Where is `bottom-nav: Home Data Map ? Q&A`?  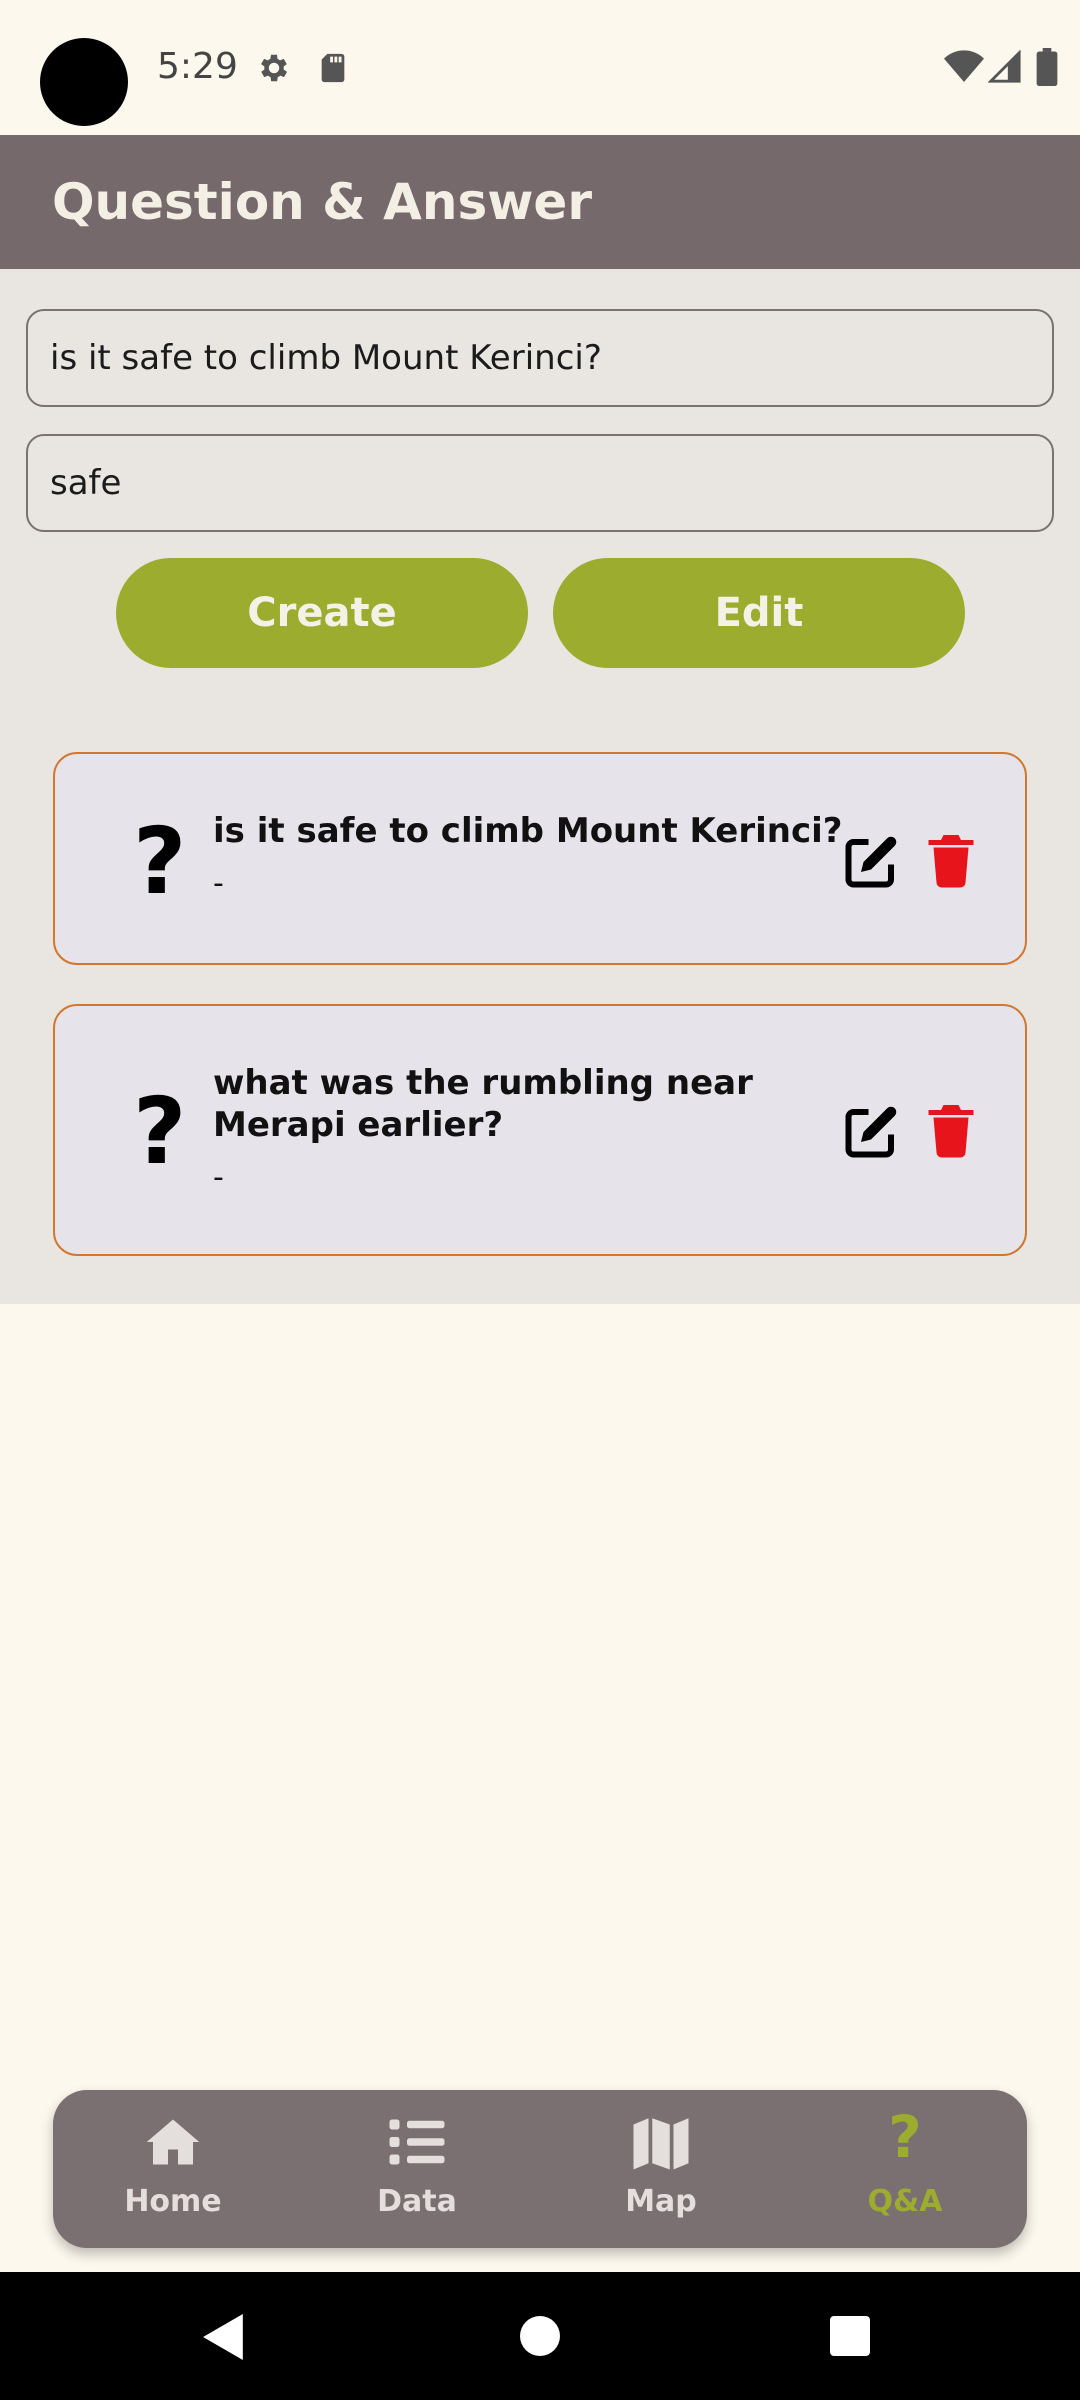 bottom-nav: Home Data Map ? Q&A is located at coordinates (540, 2169).